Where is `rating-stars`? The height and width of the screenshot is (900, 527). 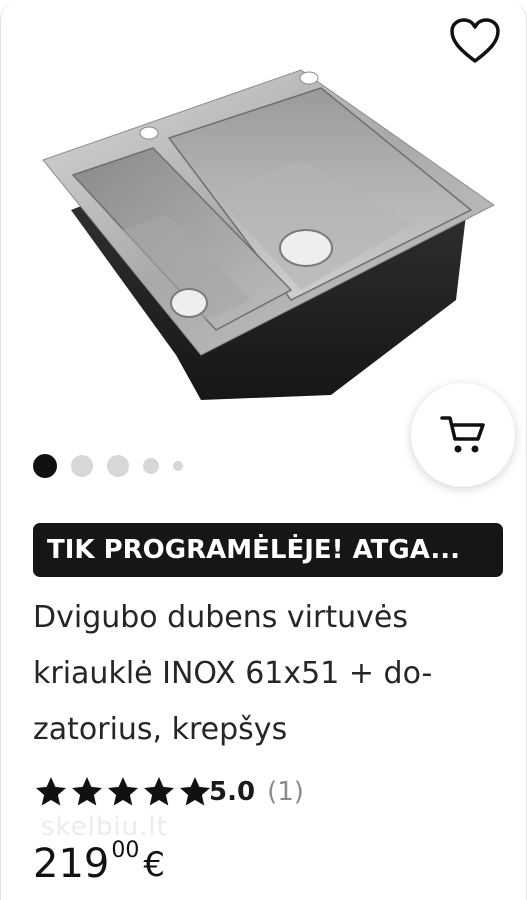 rating-stars is located at coordinates (123, 792).